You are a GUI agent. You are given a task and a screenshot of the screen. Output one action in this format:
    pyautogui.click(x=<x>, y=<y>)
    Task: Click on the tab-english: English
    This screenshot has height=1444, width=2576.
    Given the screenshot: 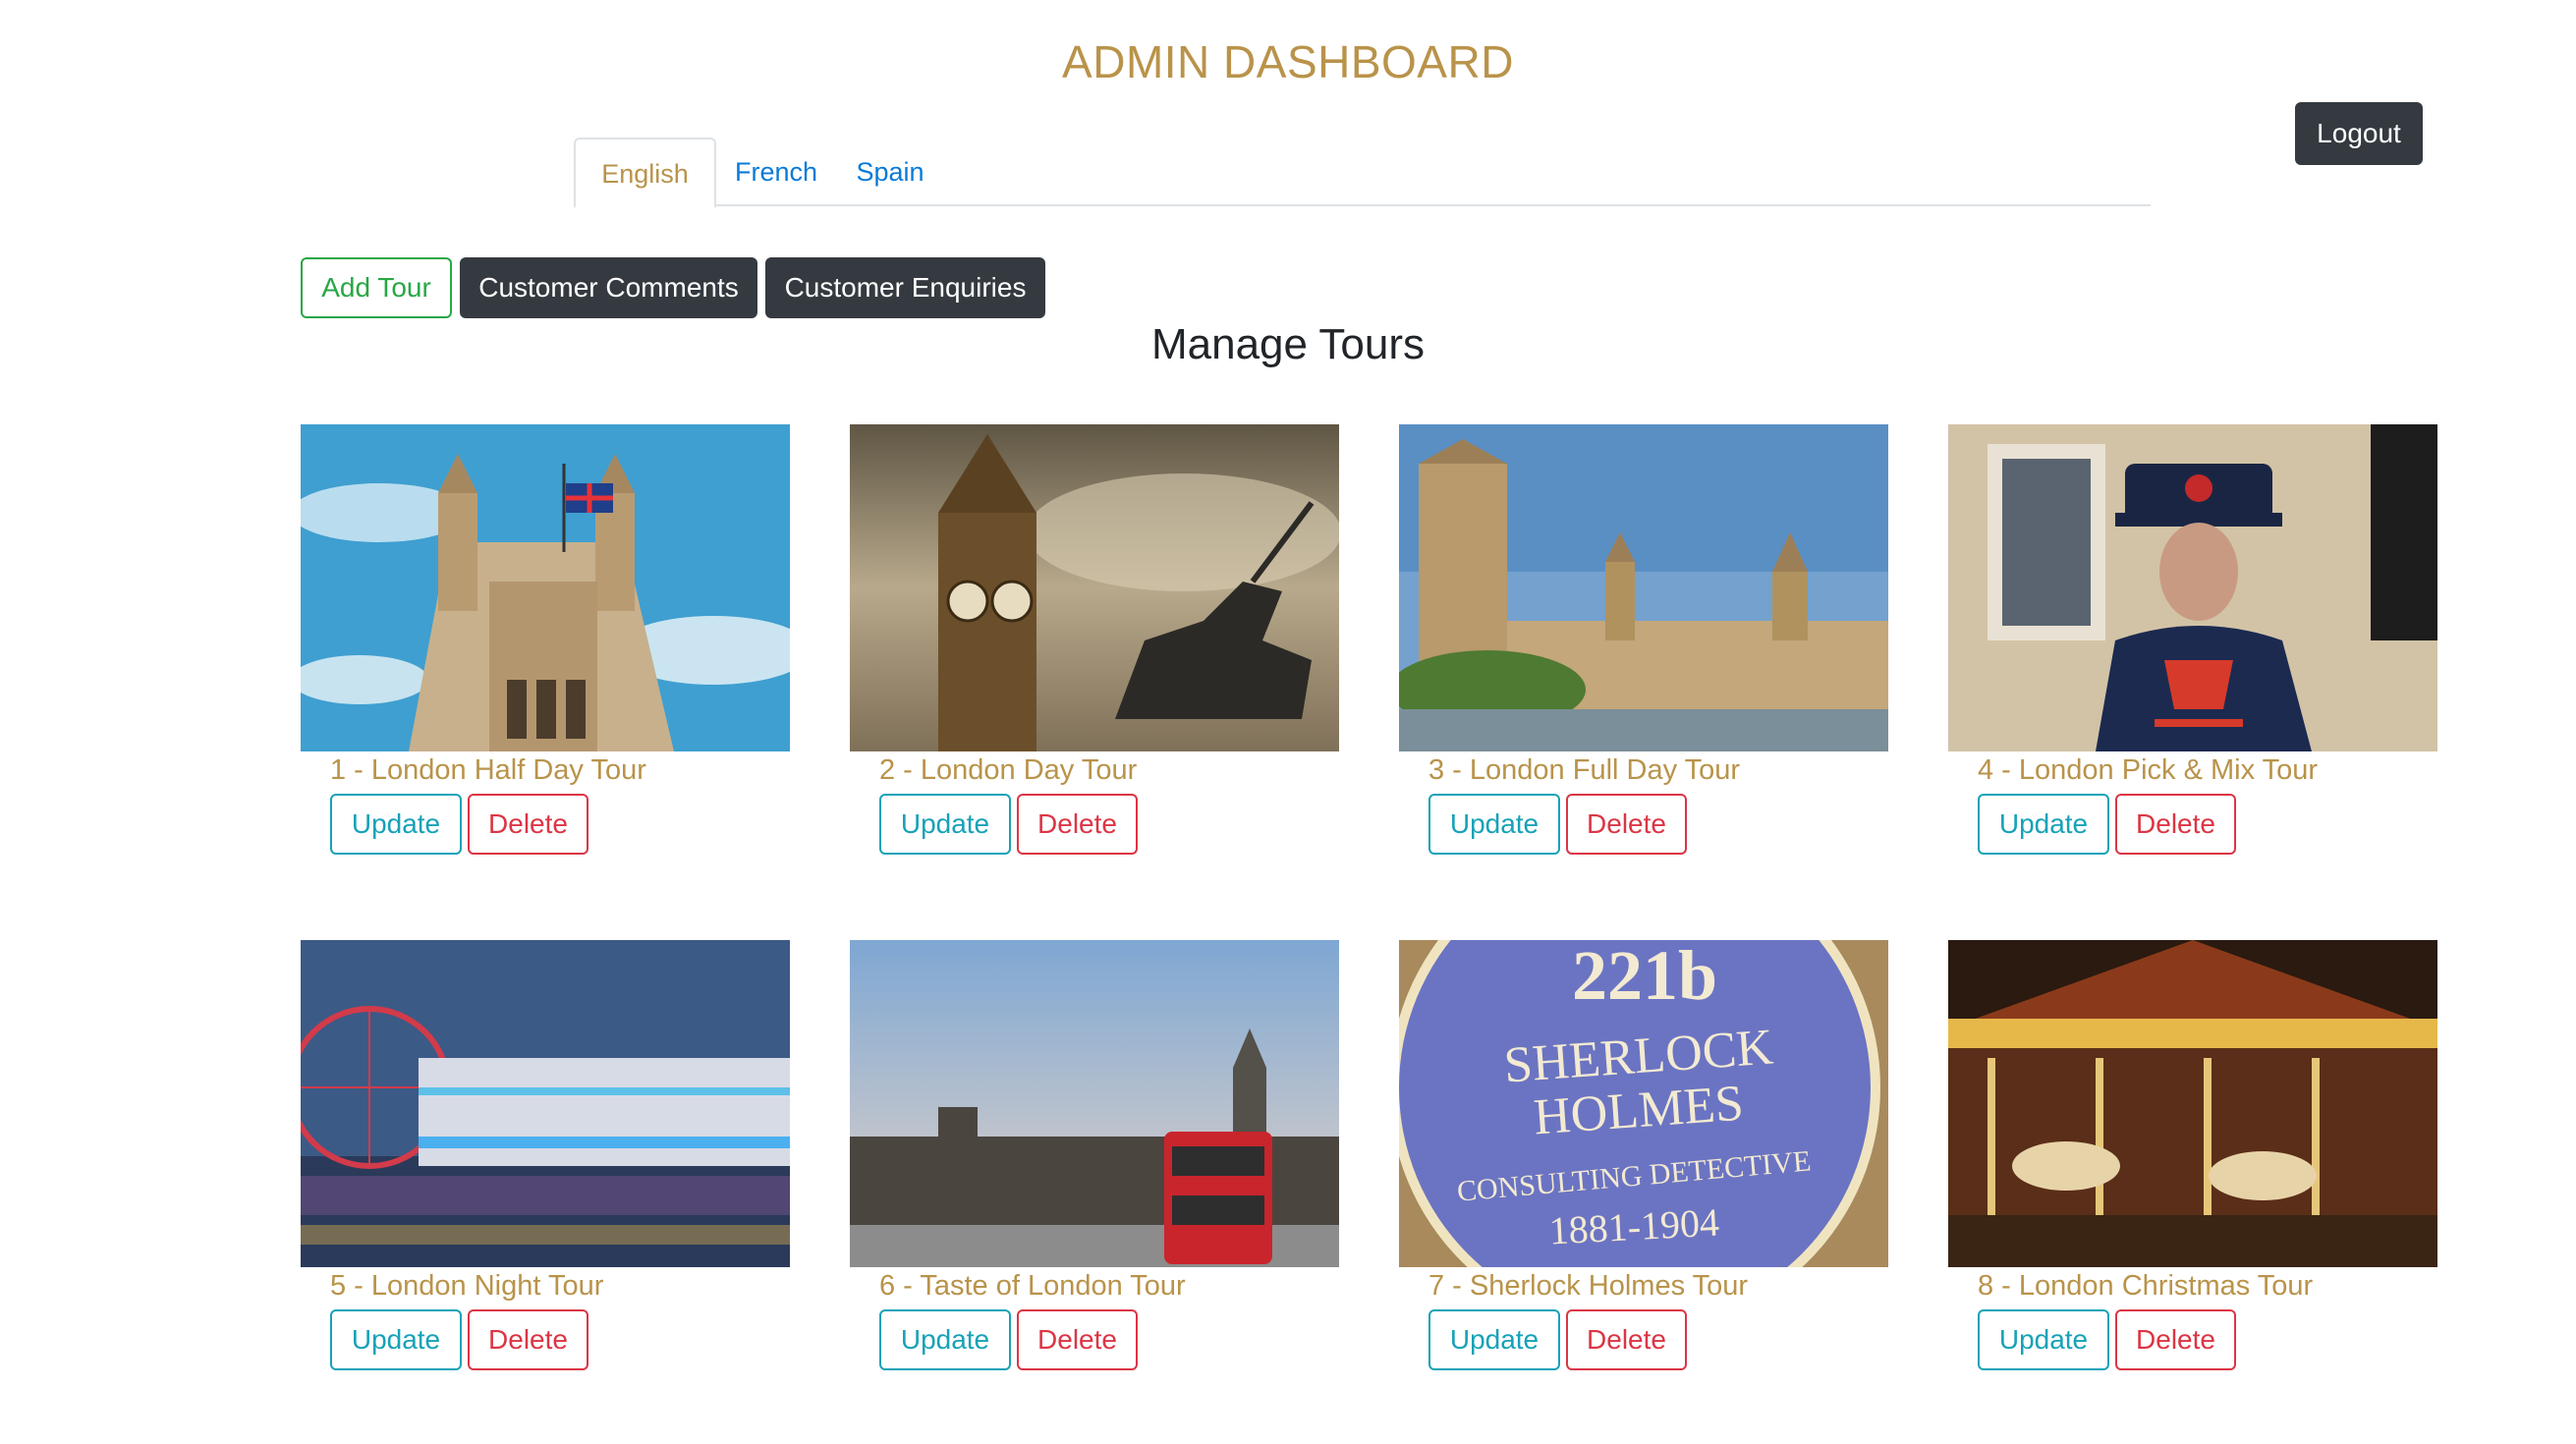 What is the action you would take?
    pyautogui.click(x=645, y=173)
    